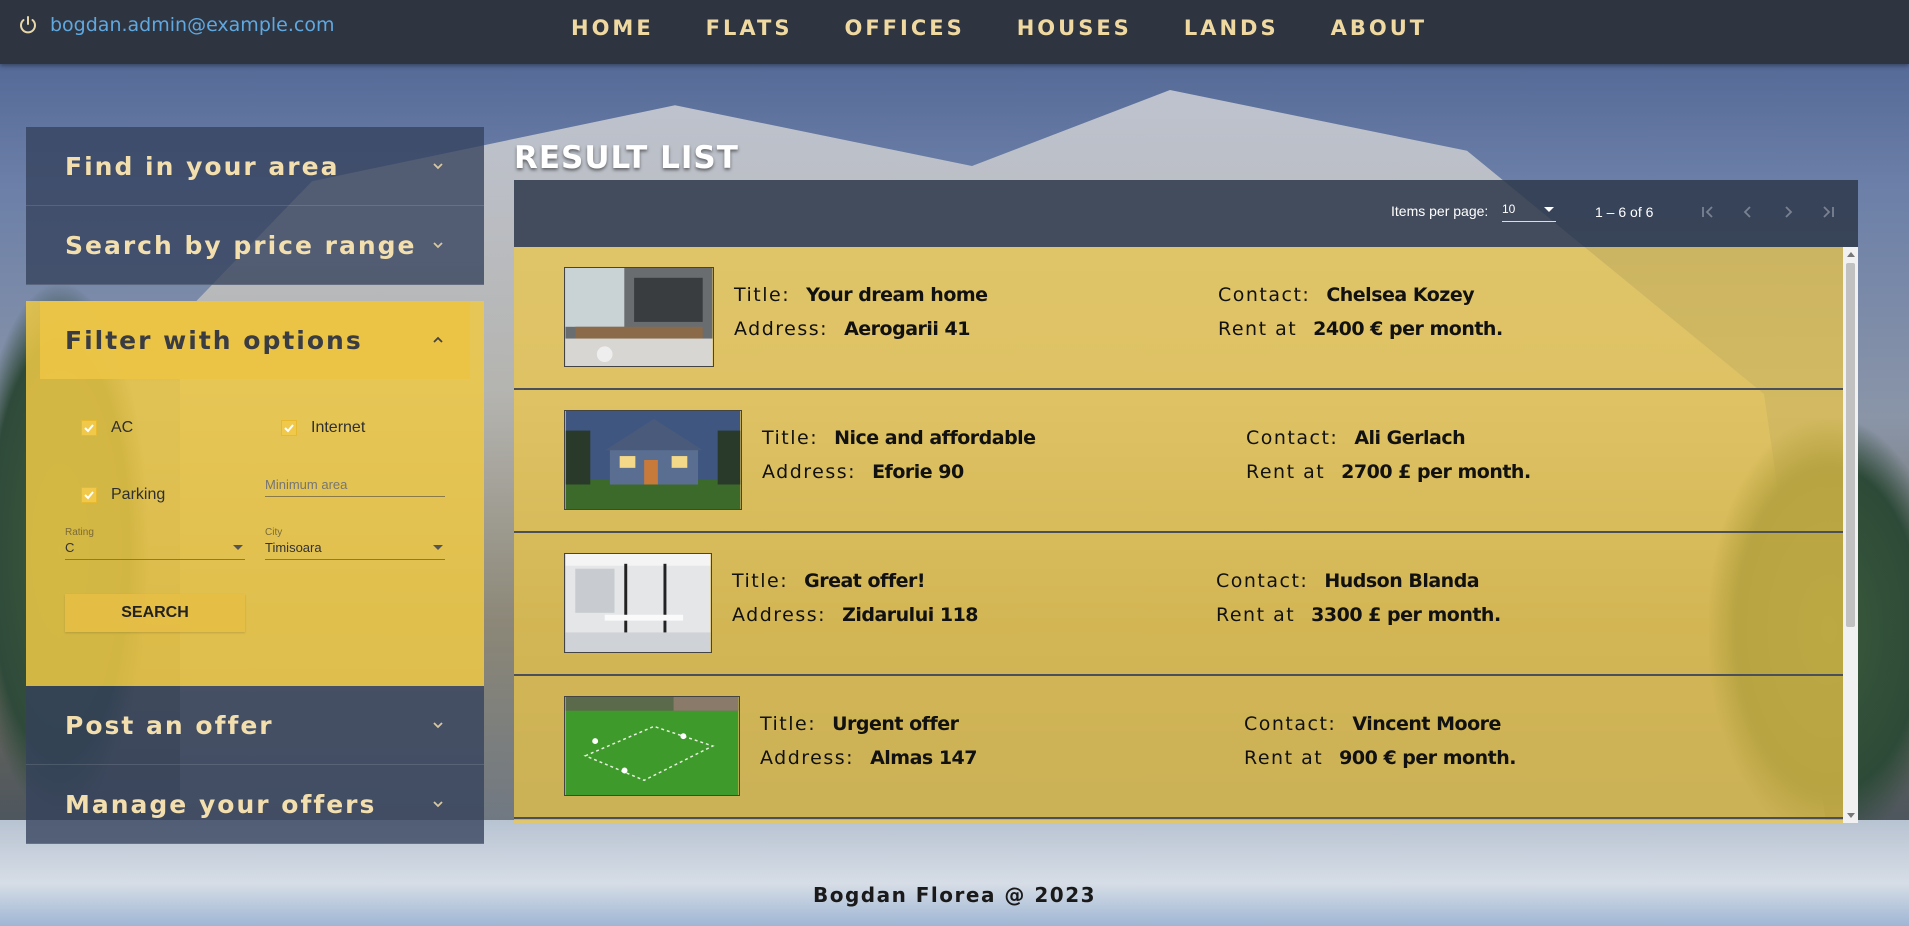  I want to click on address-line: Address: Zidarului 118, so click(855, 615).